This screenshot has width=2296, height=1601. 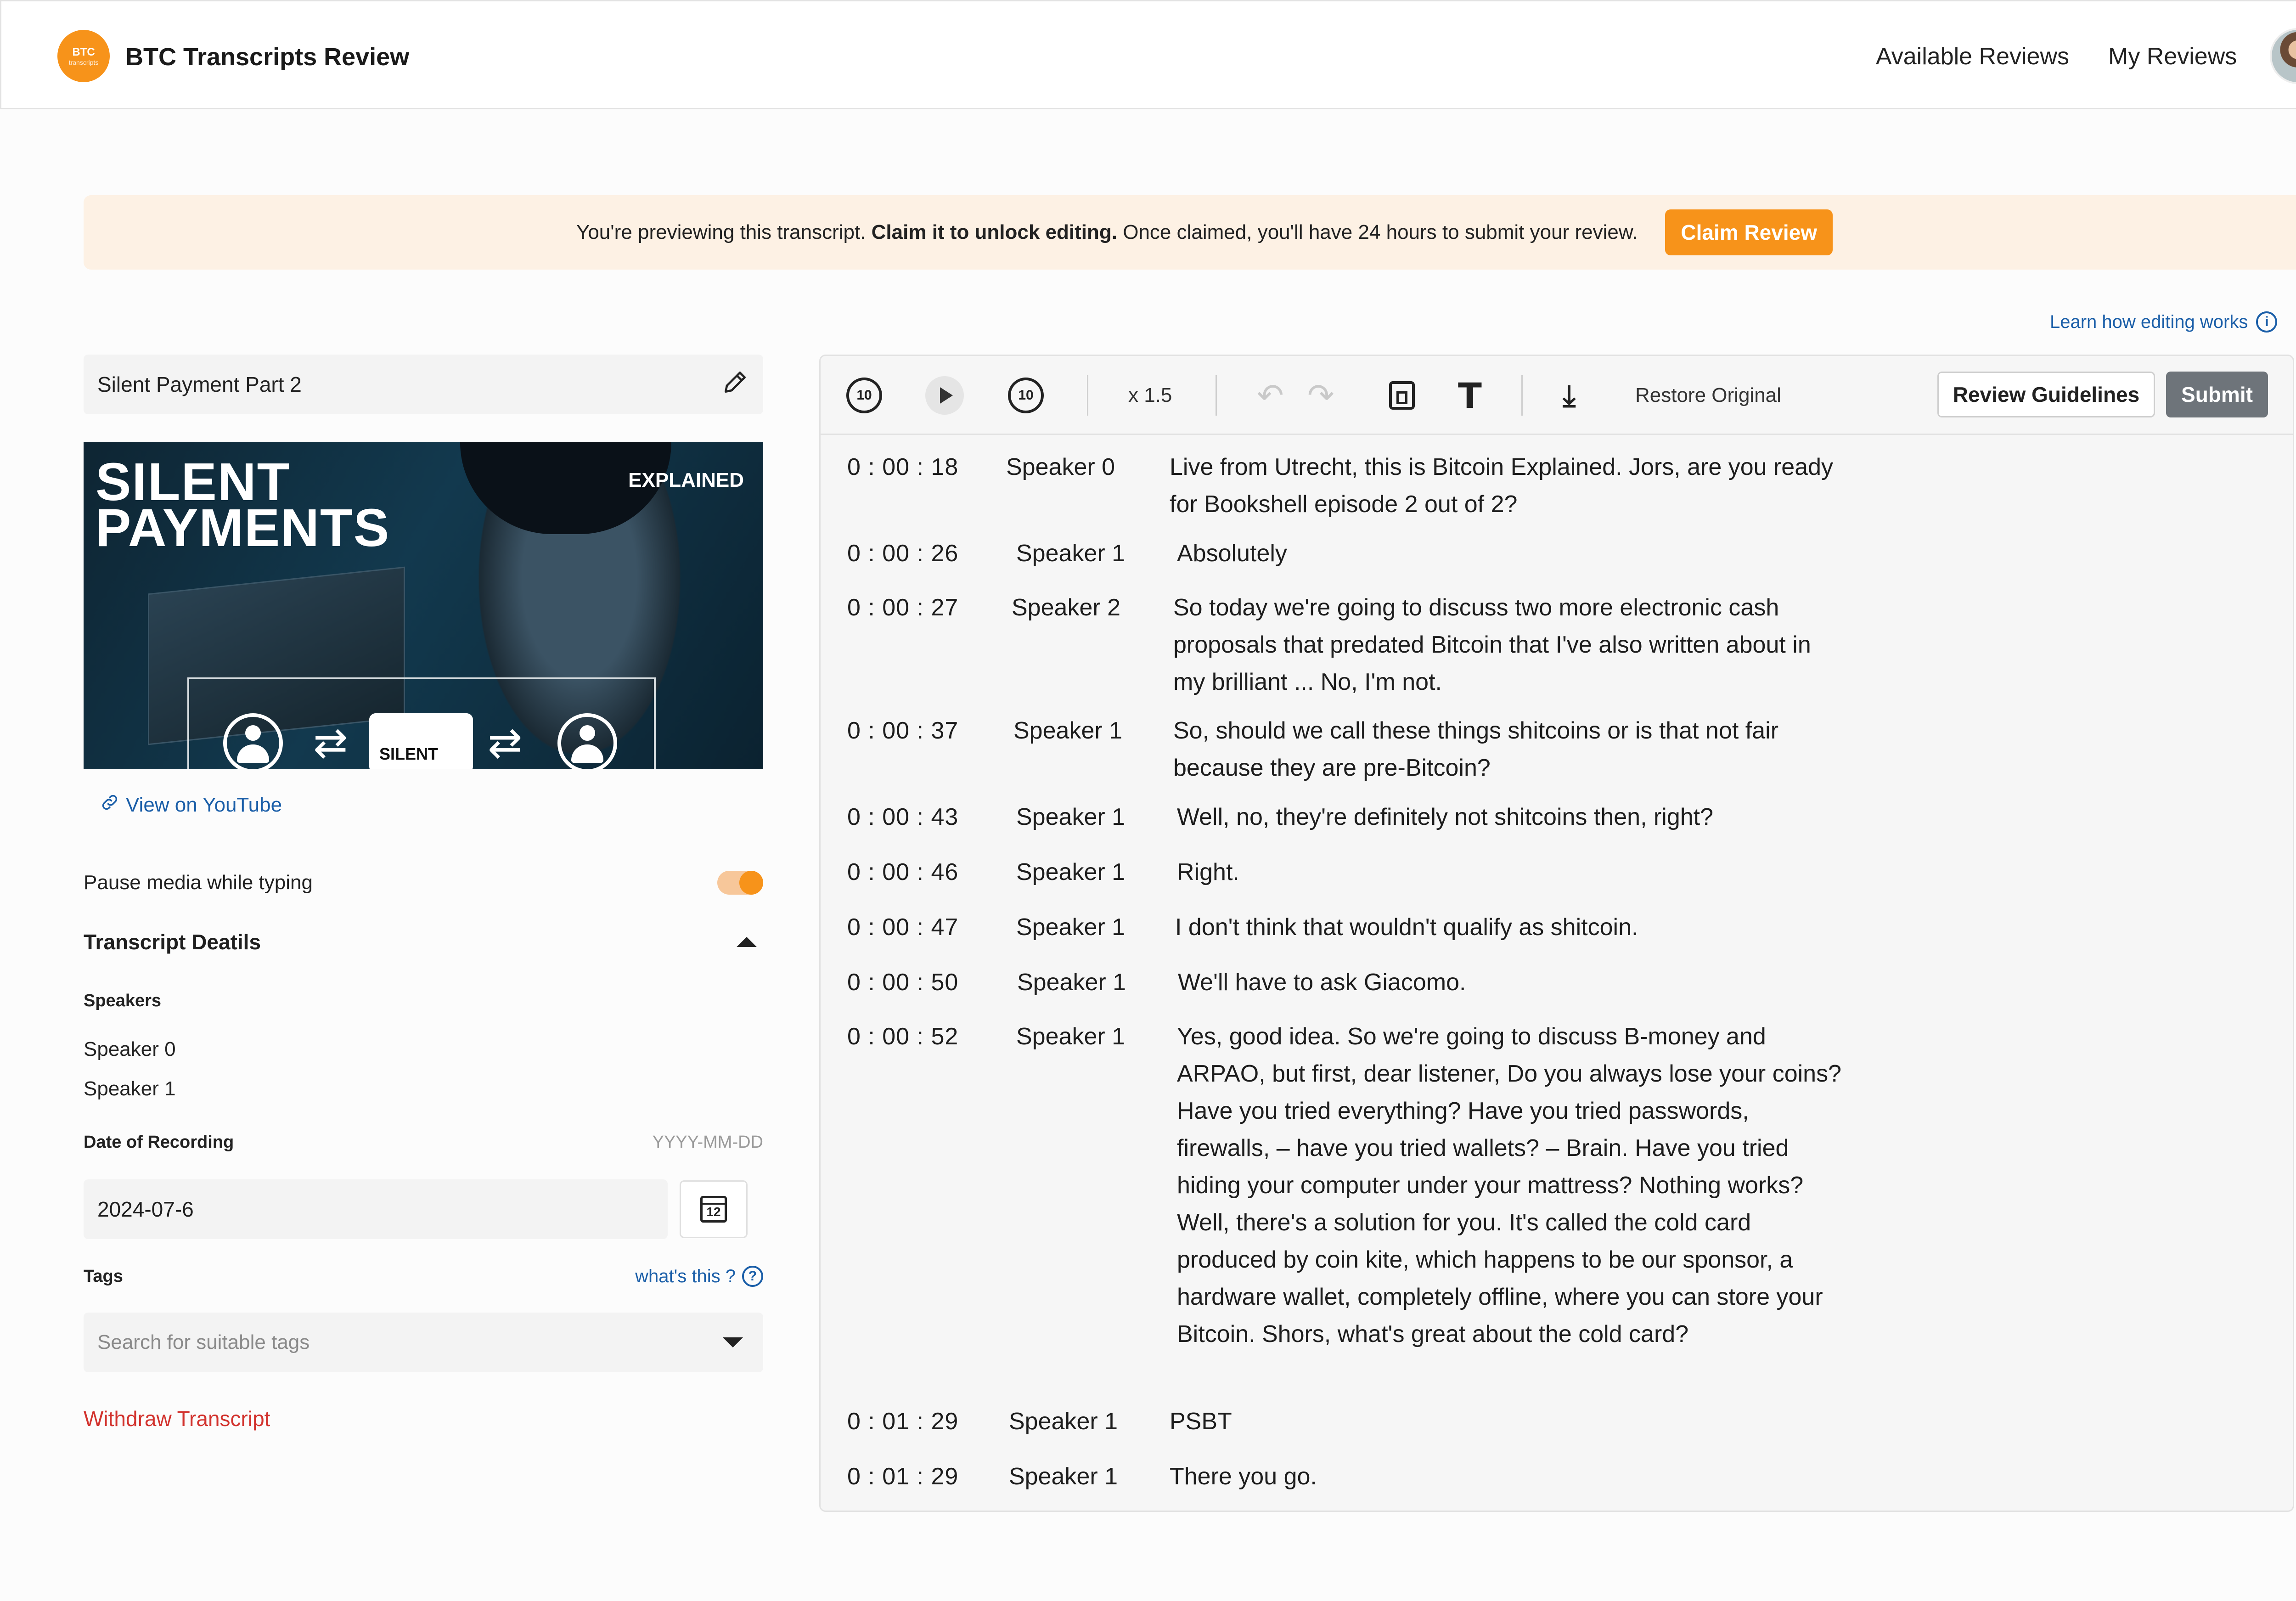 What do you see at coordinates (1749, 232) in the screenshot?
I see `claim-review-button: Claim Review` at bounding box center [1749, 232].